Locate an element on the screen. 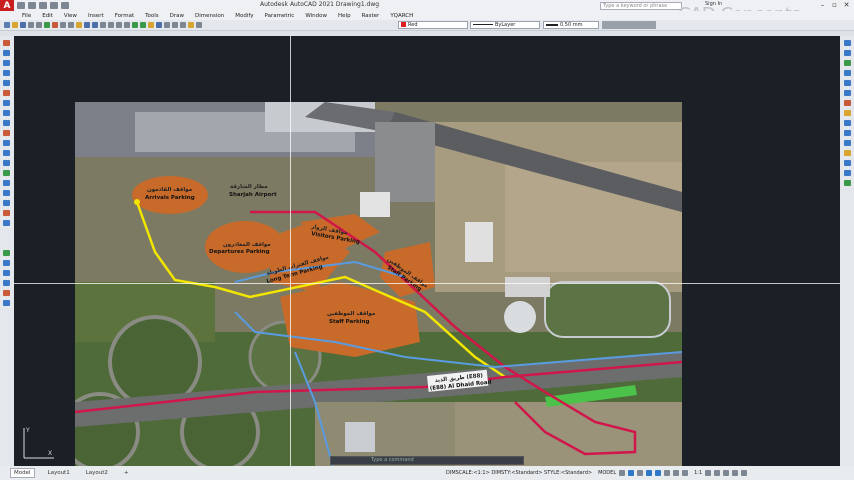 The image size is (854, 480). redo-icon is located at coordinates (65, 5).